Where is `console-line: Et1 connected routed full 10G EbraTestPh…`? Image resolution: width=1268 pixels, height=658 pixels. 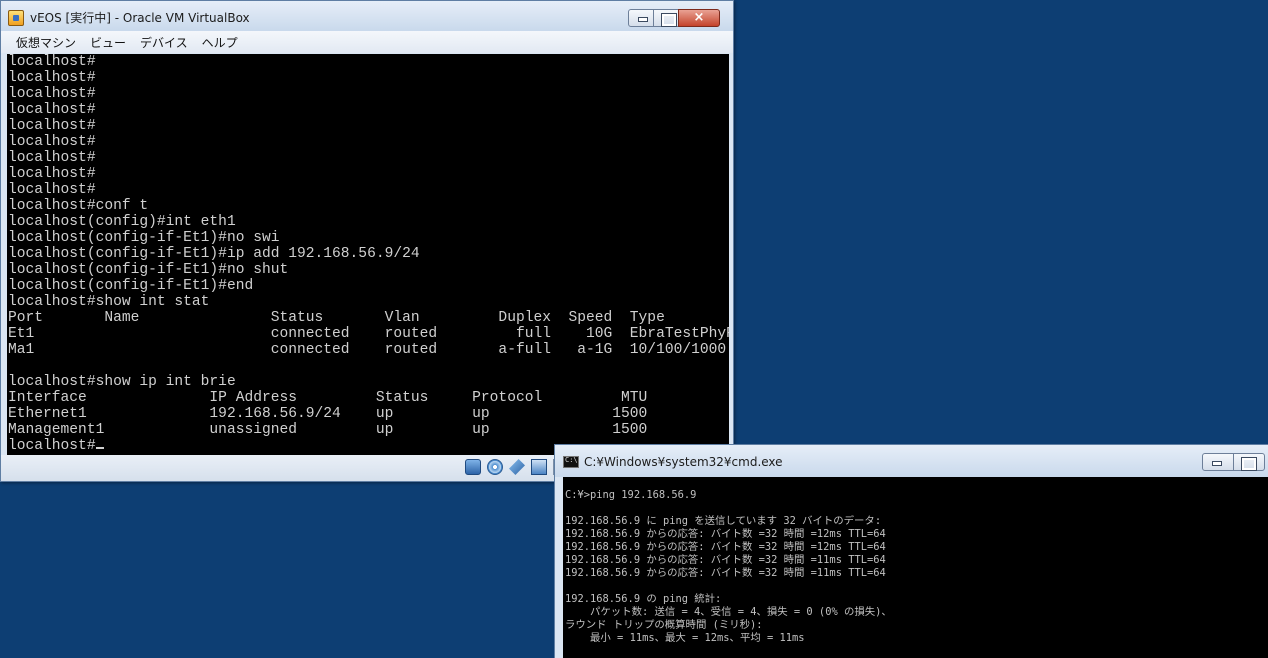 console-line: Et1 connected routed full 10G EbraTestPh… is located at coordinates (368, 334).